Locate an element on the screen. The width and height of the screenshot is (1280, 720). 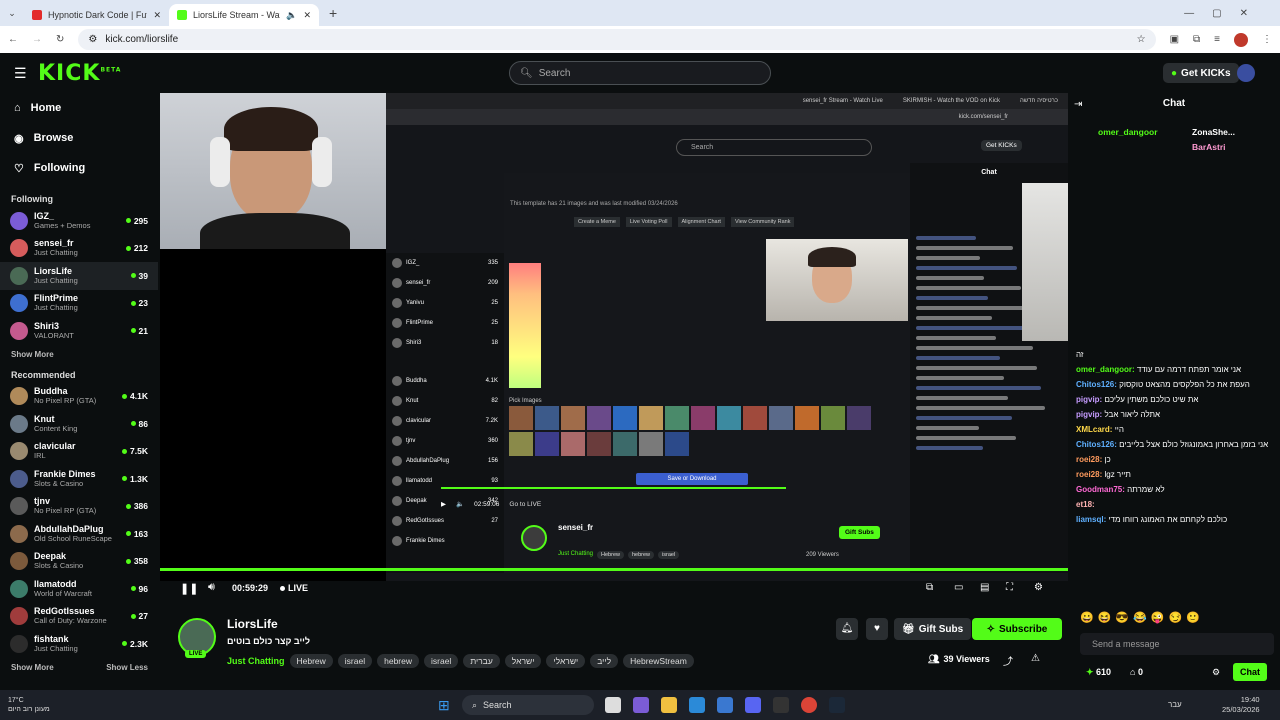
tag-chip: HebrewStream is located at coordinates (658, 661).